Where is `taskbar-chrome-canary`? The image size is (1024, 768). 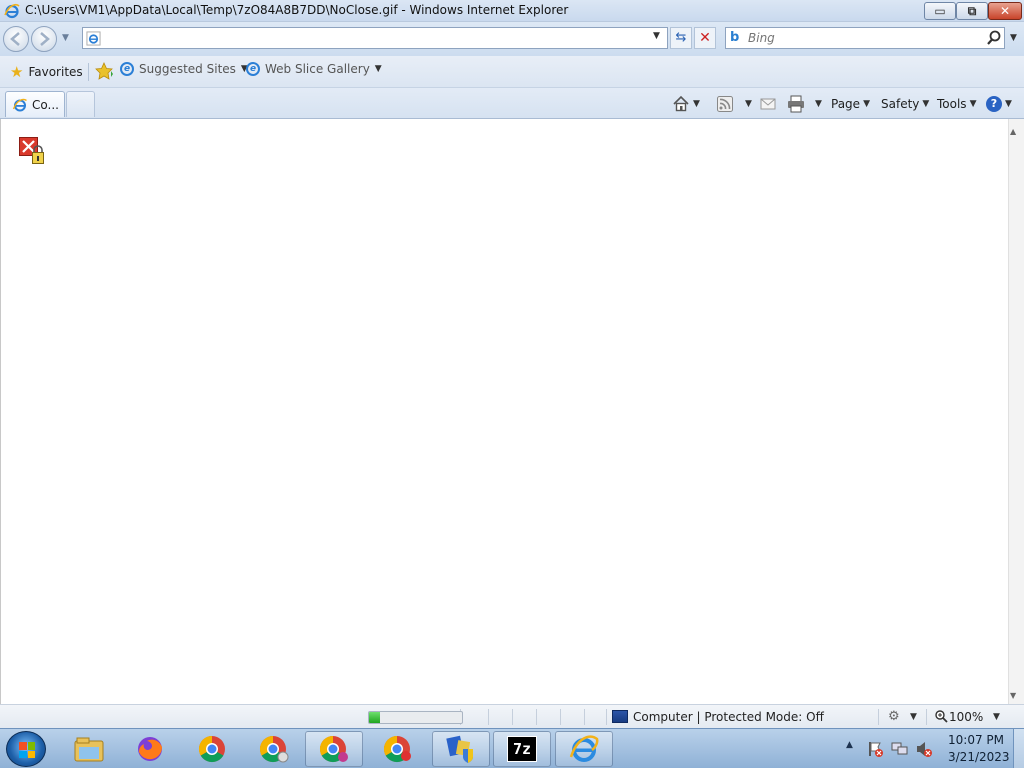 taskbar-chrome-canary is located at coordinates (334, 749).